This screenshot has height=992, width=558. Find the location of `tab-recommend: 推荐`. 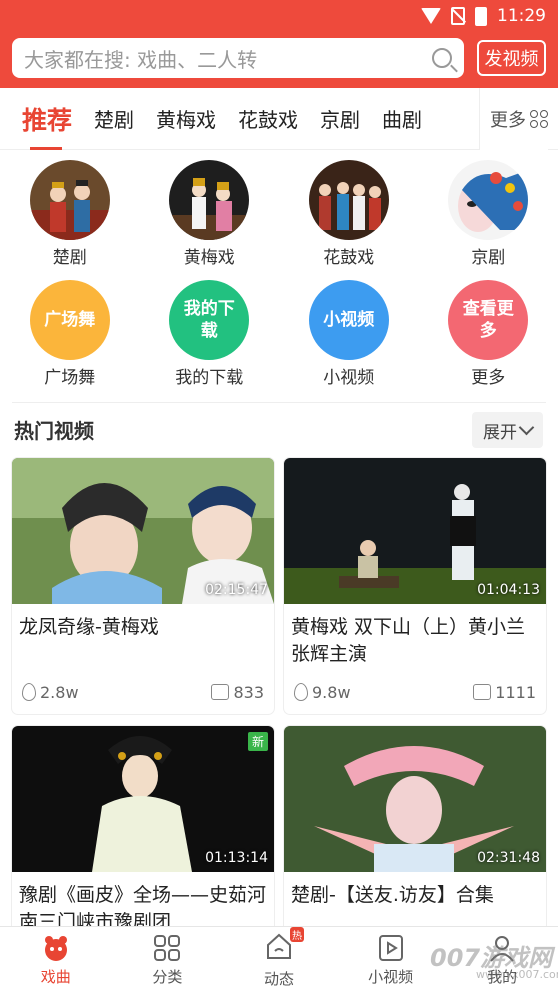

tab-recommend: 推荐 is located at coordinates (41, 119).